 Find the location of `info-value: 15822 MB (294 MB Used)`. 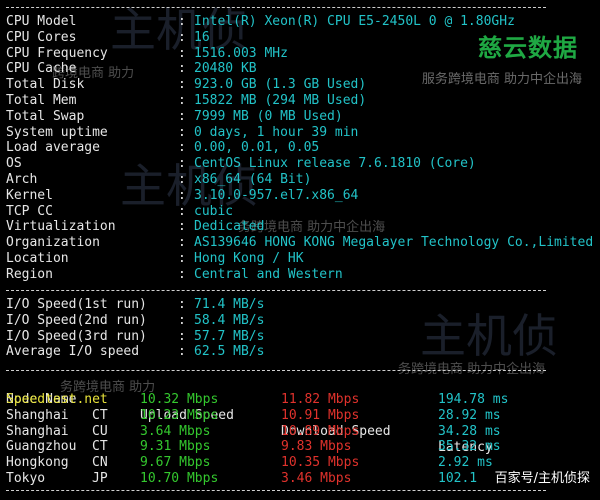

info-value: 15822 MB (294 MB Used) is located at coordinates (280, 100).